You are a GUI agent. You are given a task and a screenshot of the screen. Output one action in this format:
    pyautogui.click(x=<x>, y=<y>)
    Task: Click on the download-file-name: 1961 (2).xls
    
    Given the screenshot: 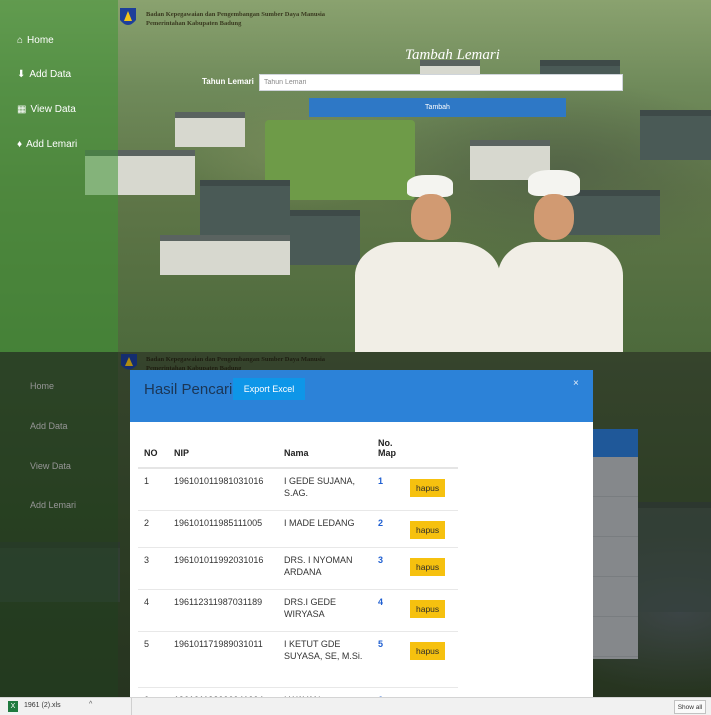 What is the action you would take?
    pyautogui.click(x=42, y=705)
    